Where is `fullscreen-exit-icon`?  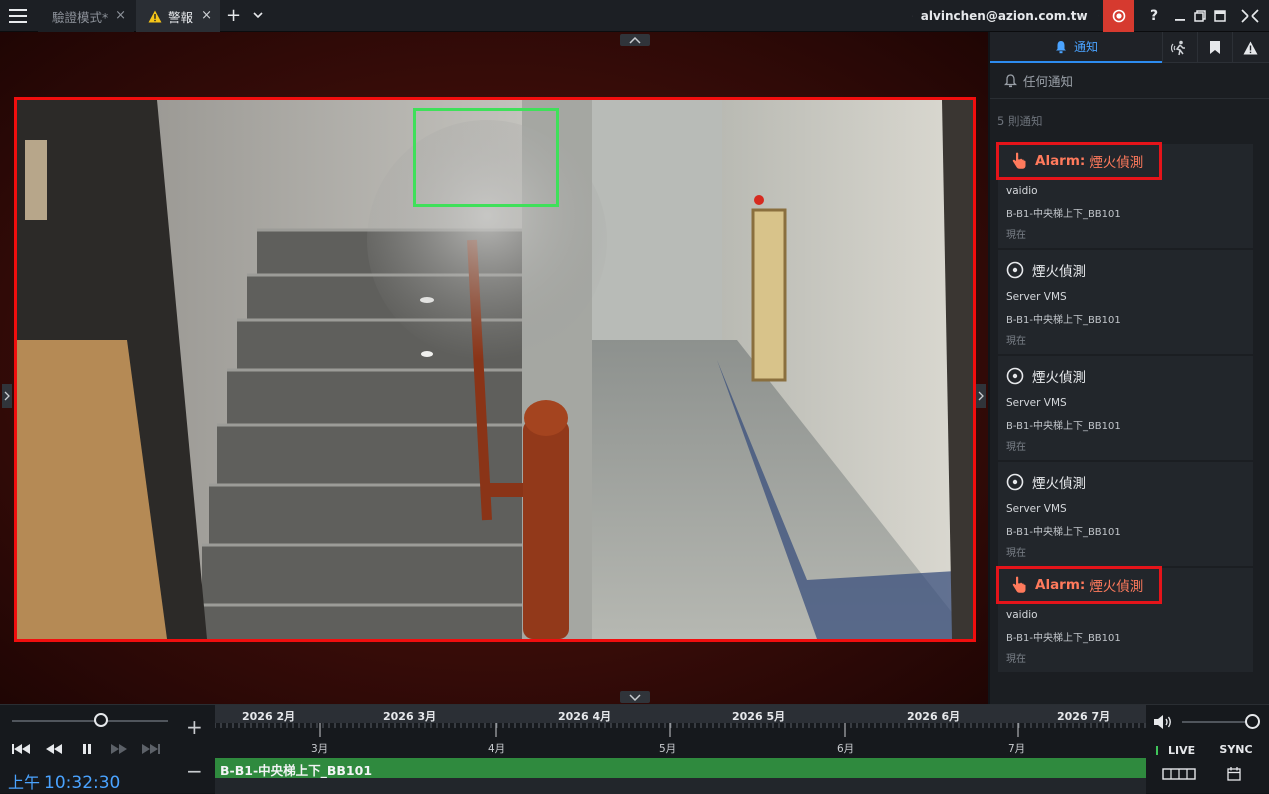
fullscreen-exit-icon is located at coordinates (1250, 16).